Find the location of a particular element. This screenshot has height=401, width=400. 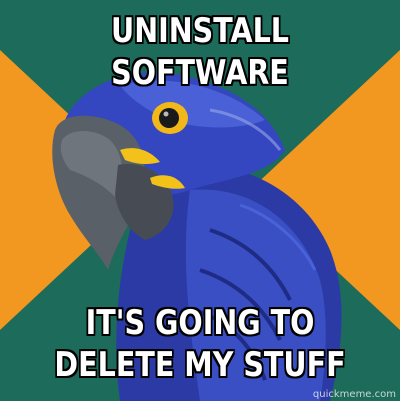

watermark: quickmeme.com is located at coordinates (354, 394).